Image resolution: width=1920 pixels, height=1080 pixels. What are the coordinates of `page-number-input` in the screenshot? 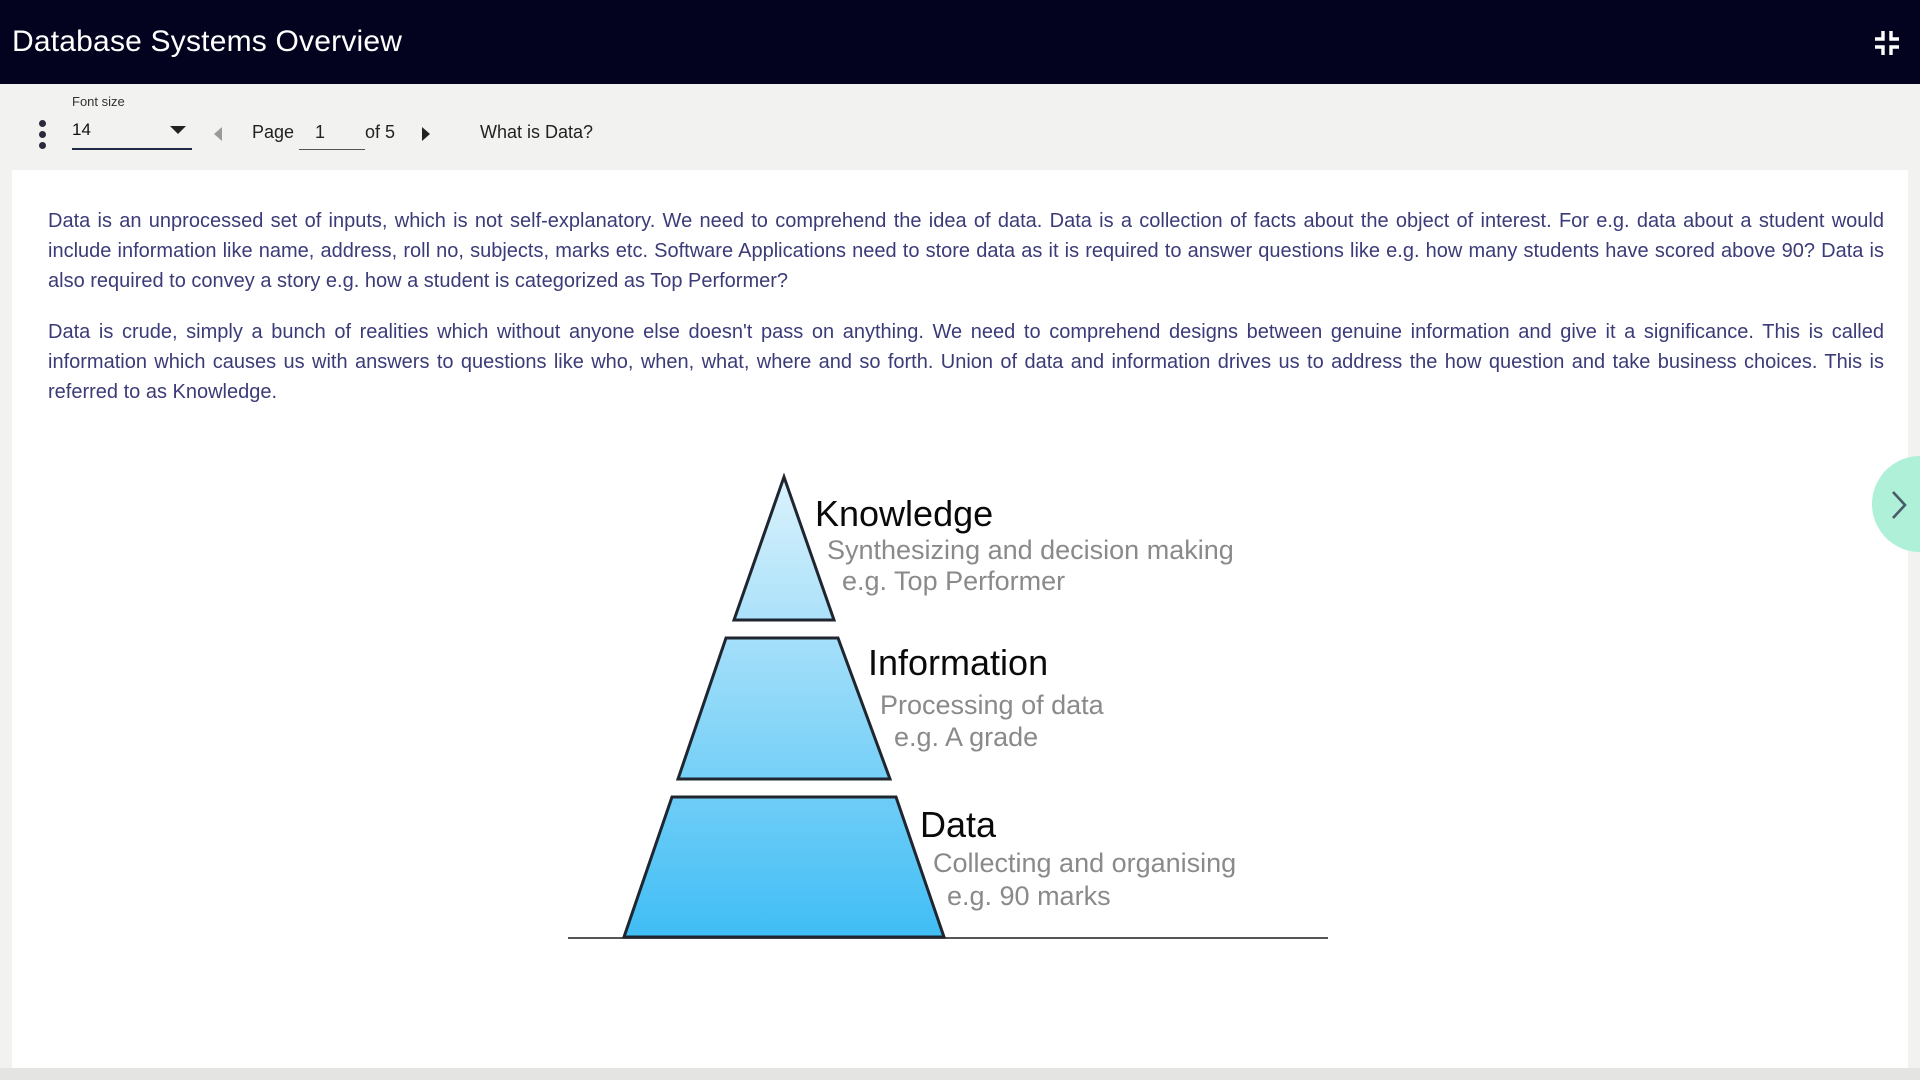 It's located at (332, 133).